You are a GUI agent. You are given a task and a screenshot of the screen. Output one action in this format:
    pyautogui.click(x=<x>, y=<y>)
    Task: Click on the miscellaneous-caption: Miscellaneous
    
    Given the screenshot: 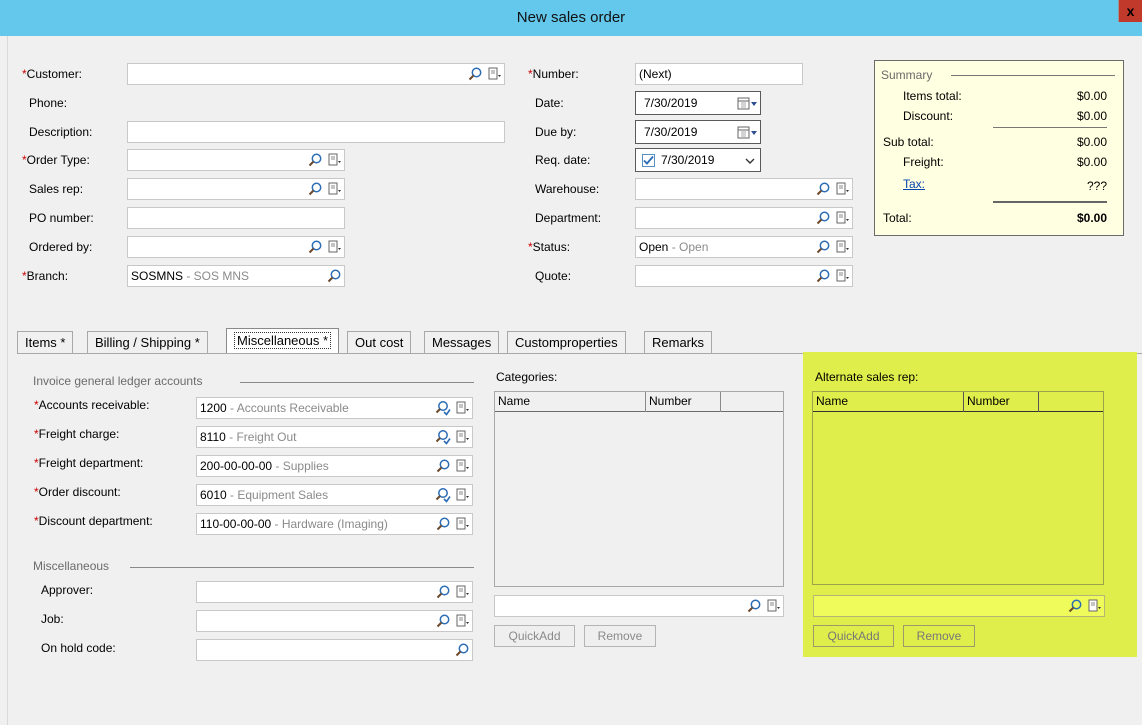 What is the action you would take?
    pyautogui.click(x=71, y=566)
    